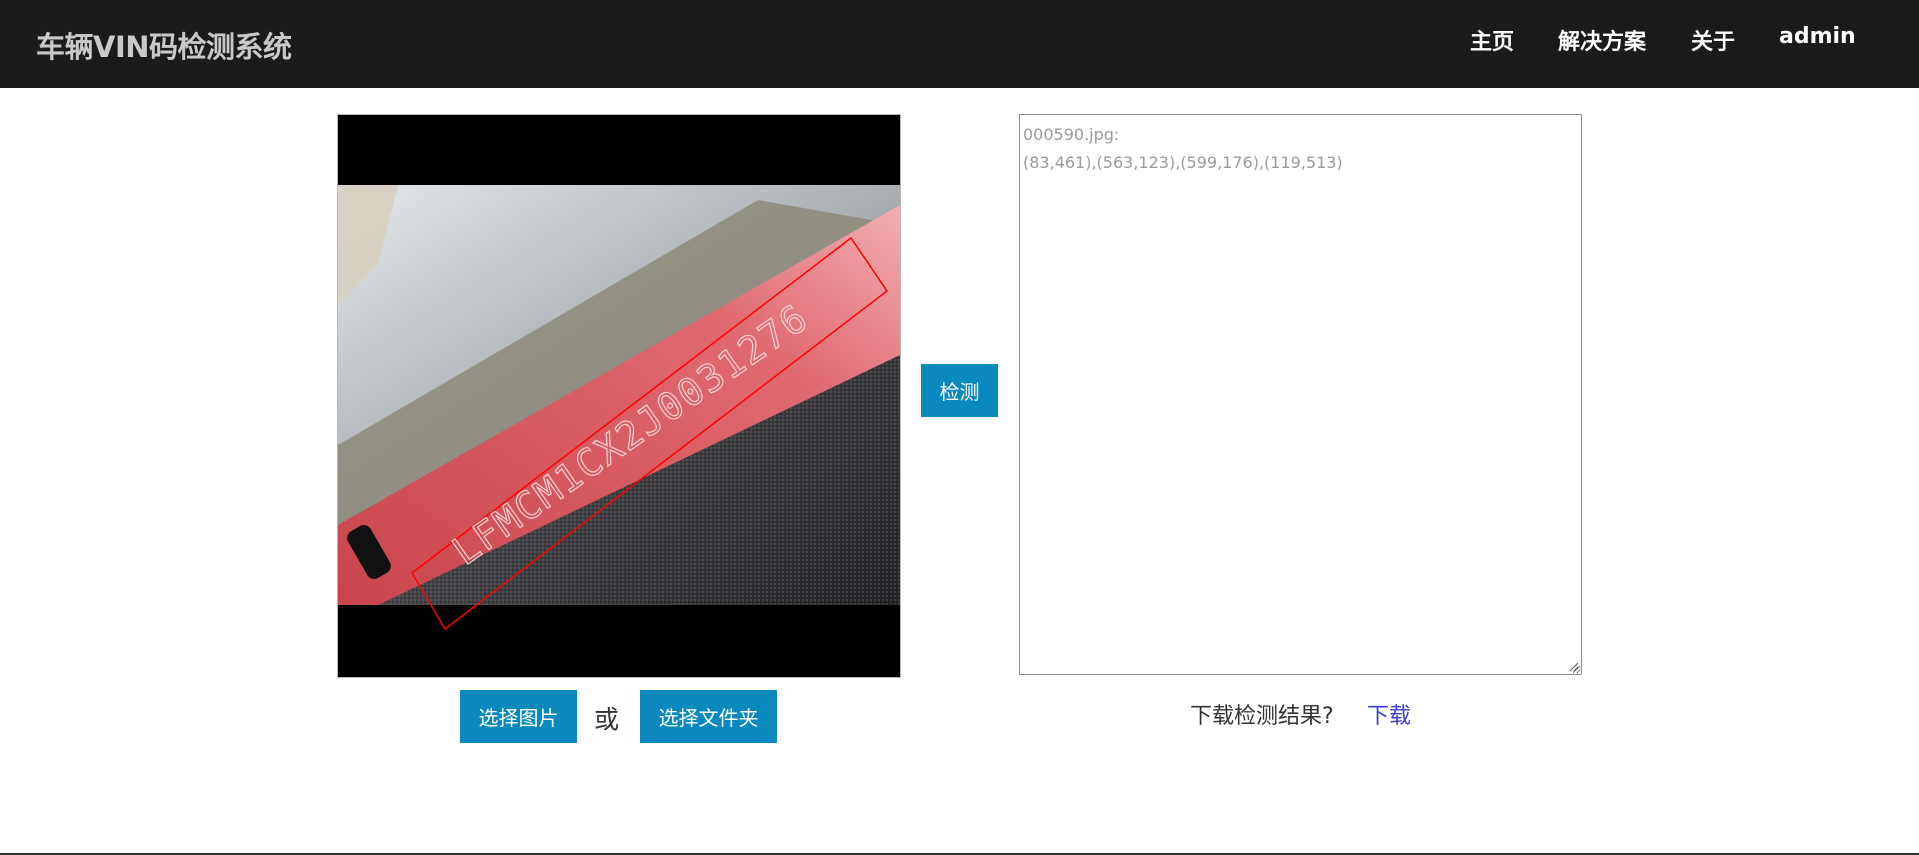 This screenshot has height=855, width=1919. Describe the element at coordinates (1817, 36) in the screenshot. I see `nav-user-admin: admin` at that location.